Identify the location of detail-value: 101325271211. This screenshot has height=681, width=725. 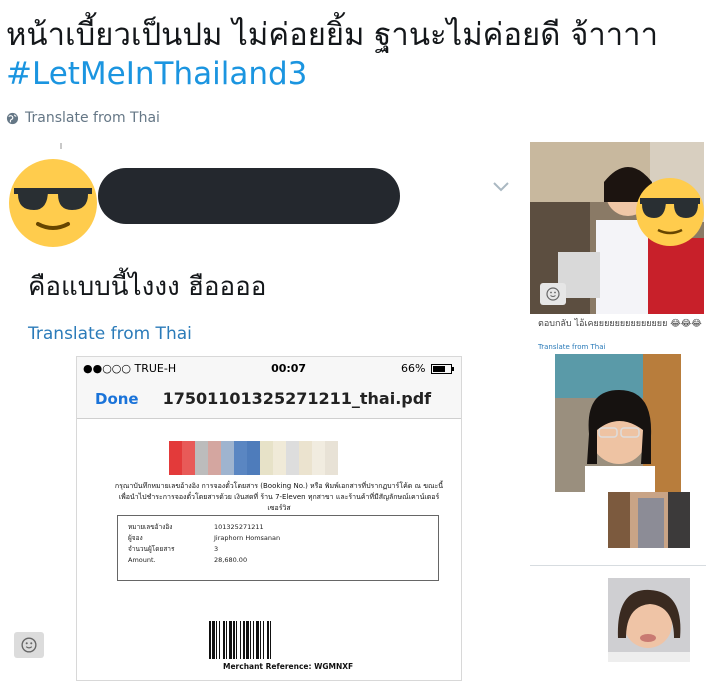
(239, 527).